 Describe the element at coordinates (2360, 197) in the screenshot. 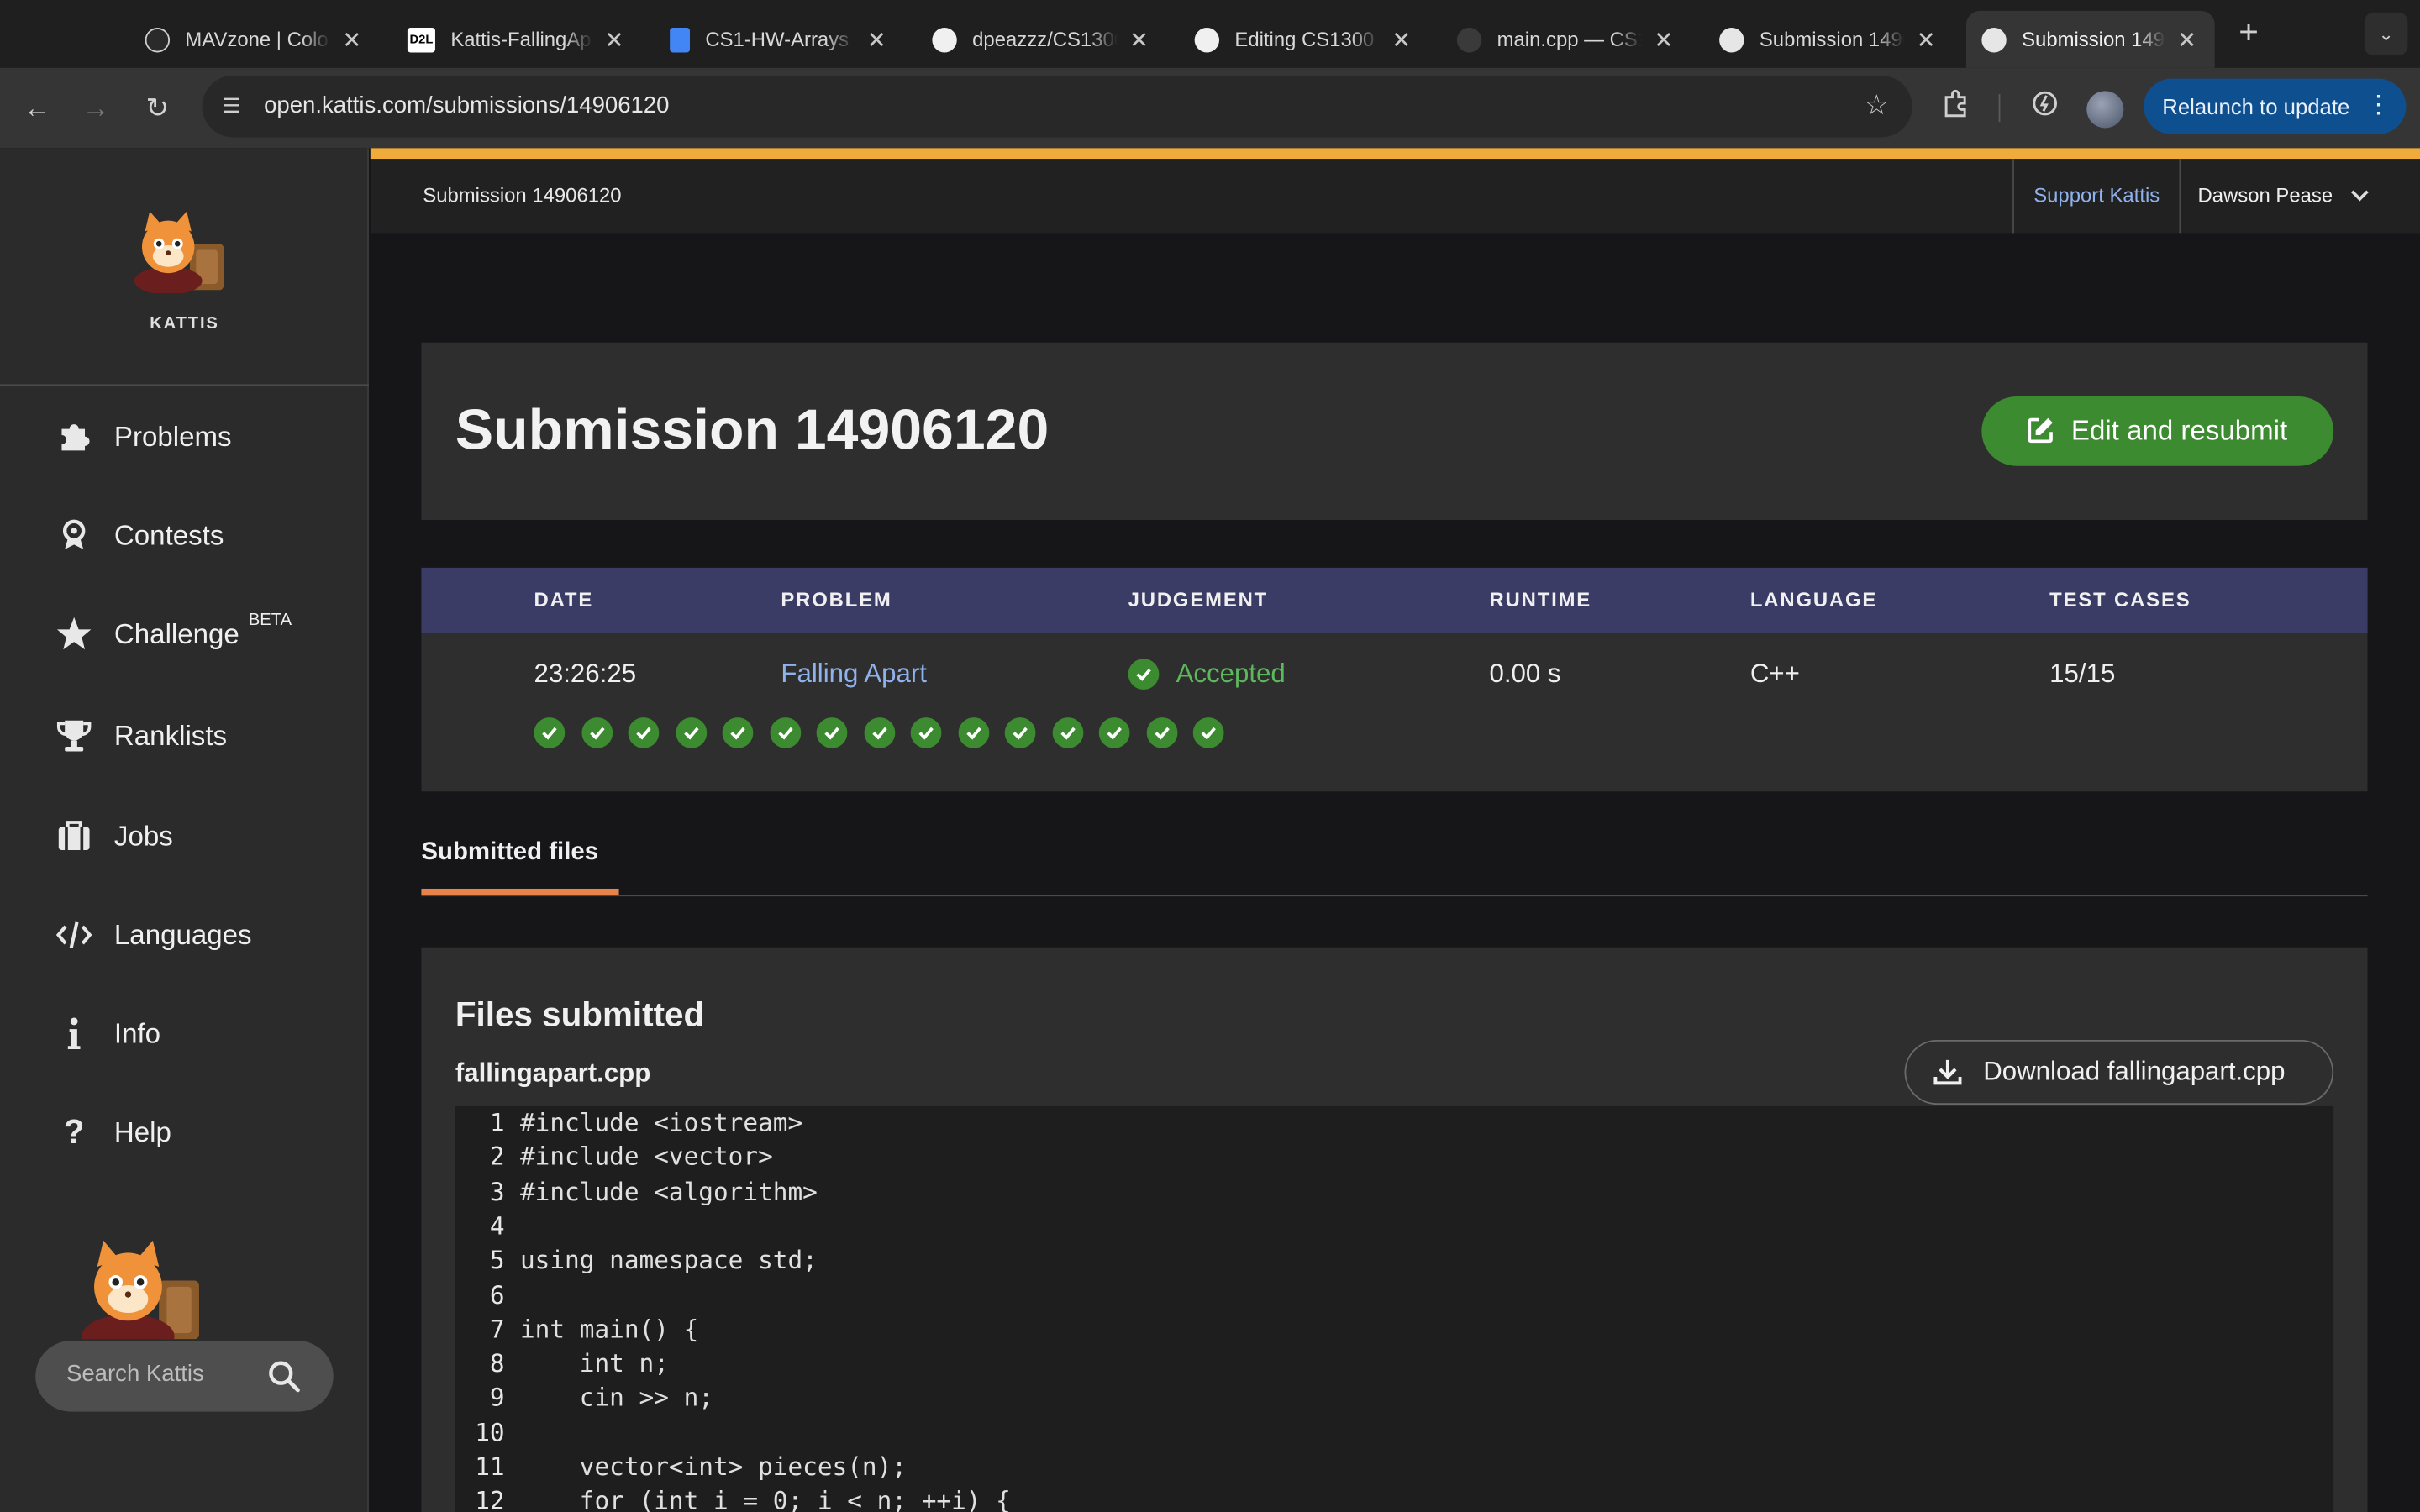

I see `chevron-down-icon` at that location.